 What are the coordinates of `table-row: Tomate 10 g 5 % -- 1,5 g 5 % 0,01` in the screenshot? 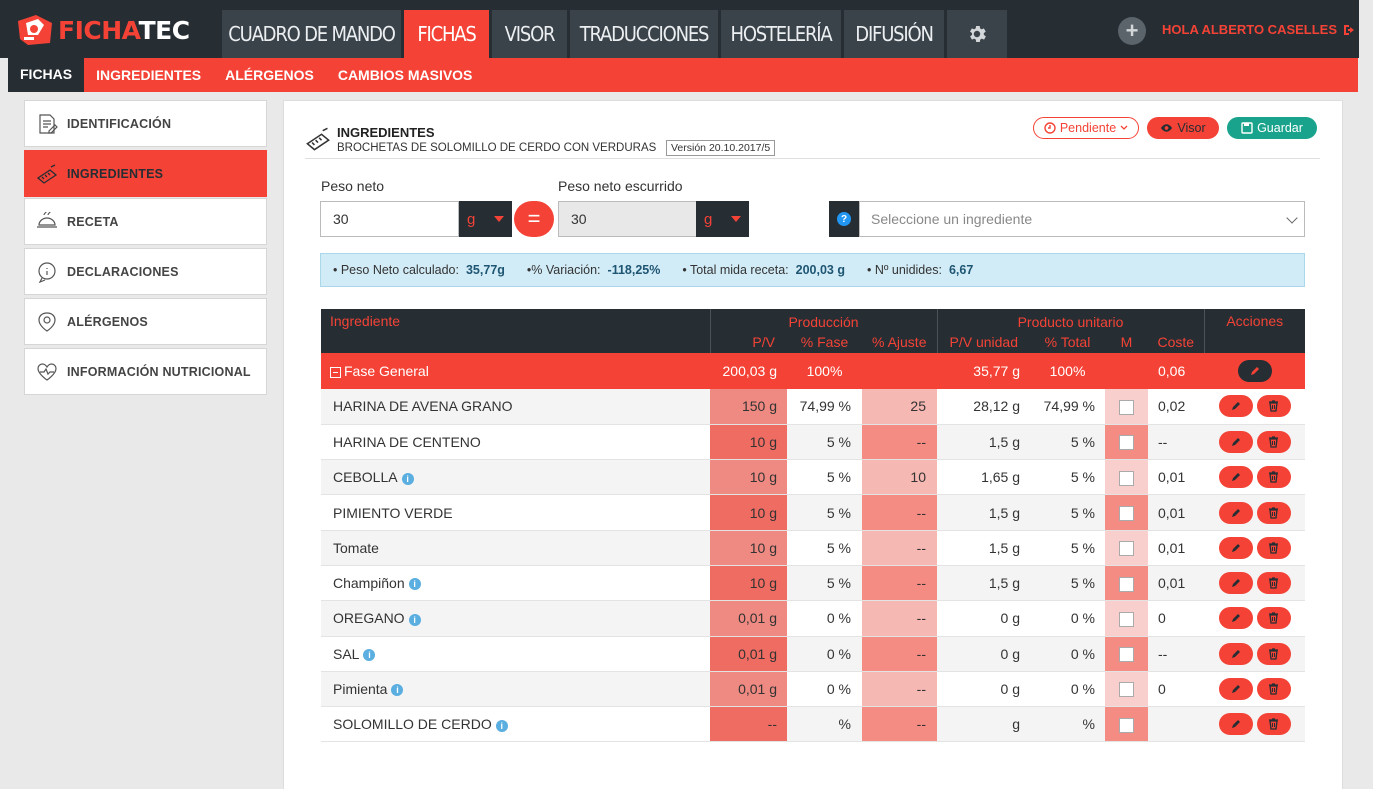 It's located at (813, 548).